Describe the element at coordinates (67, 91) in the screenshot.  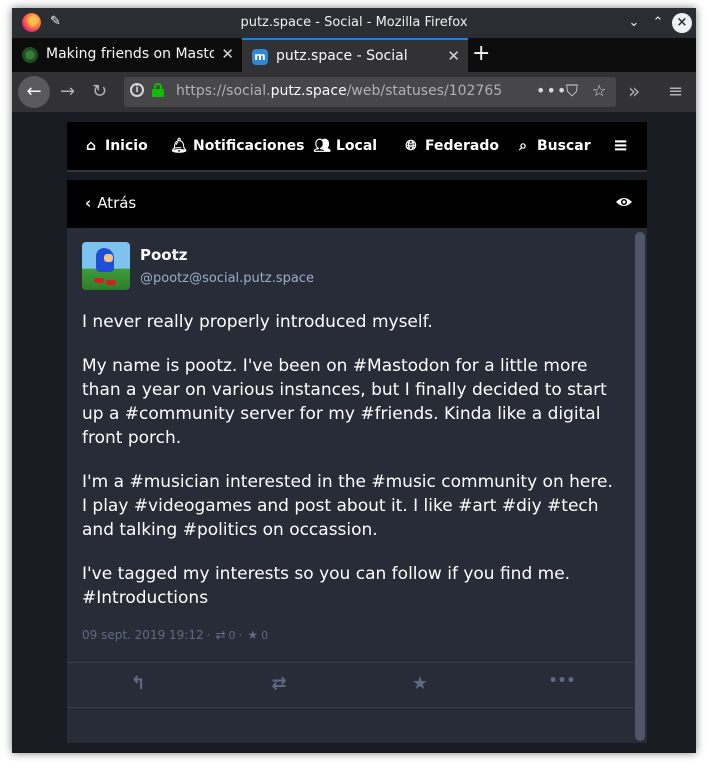
I see `forward-icon: →` at that location.